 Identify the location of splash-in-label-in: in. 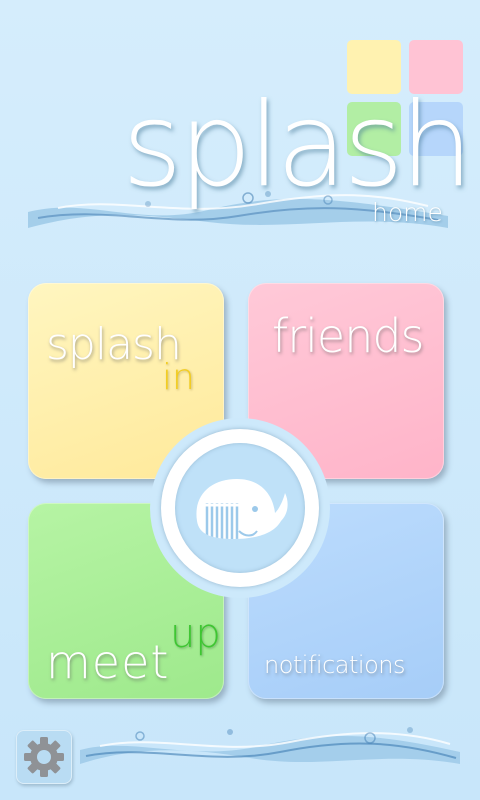
(178, 377).